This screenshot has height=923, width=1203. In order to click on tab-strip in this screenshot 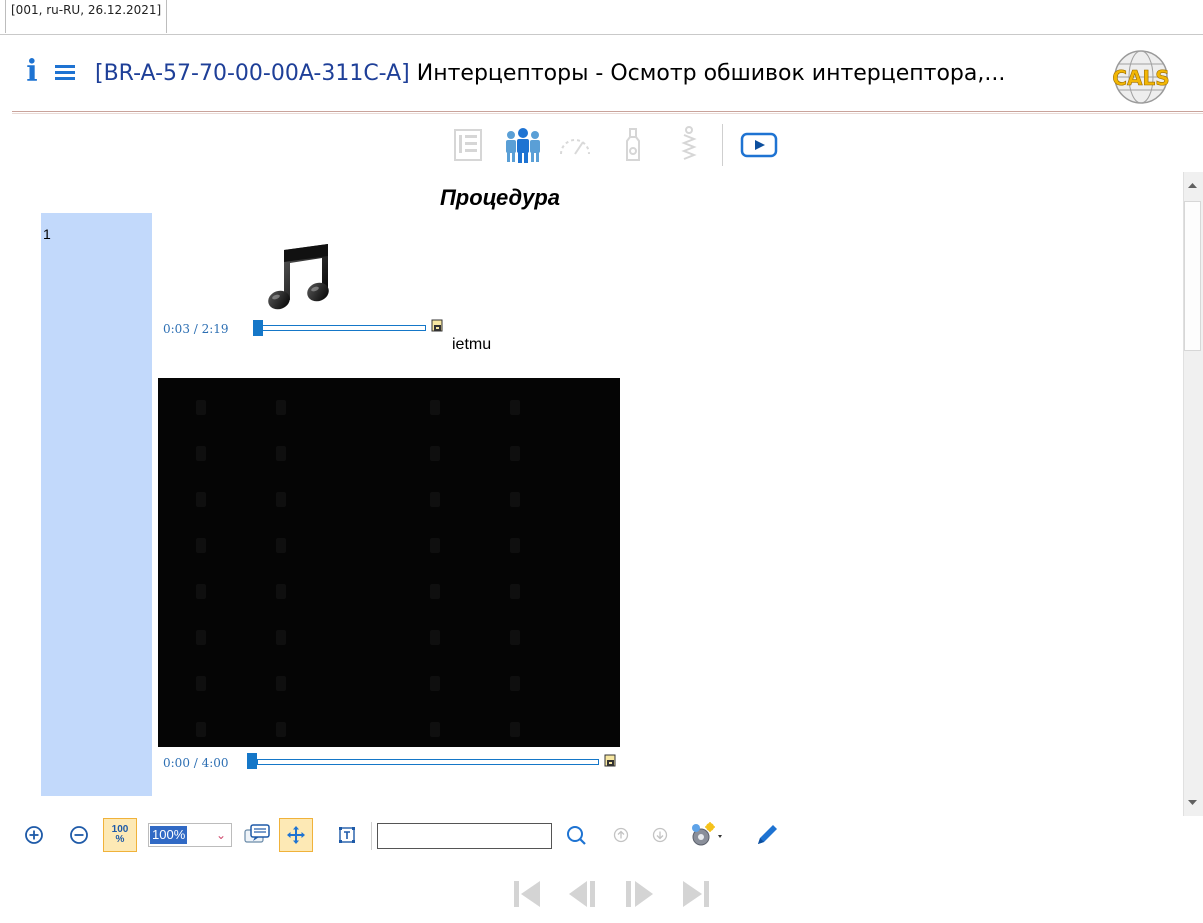, I will do `click(601, 18)`.